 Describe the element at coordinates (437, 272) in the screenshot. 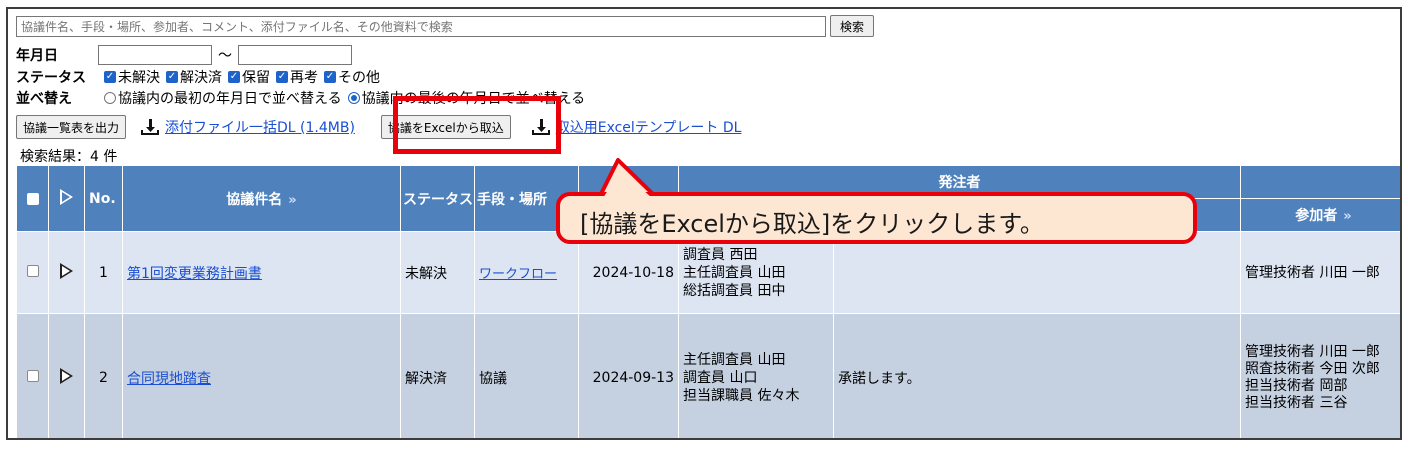

I see `row-status: 未解決` at that location.